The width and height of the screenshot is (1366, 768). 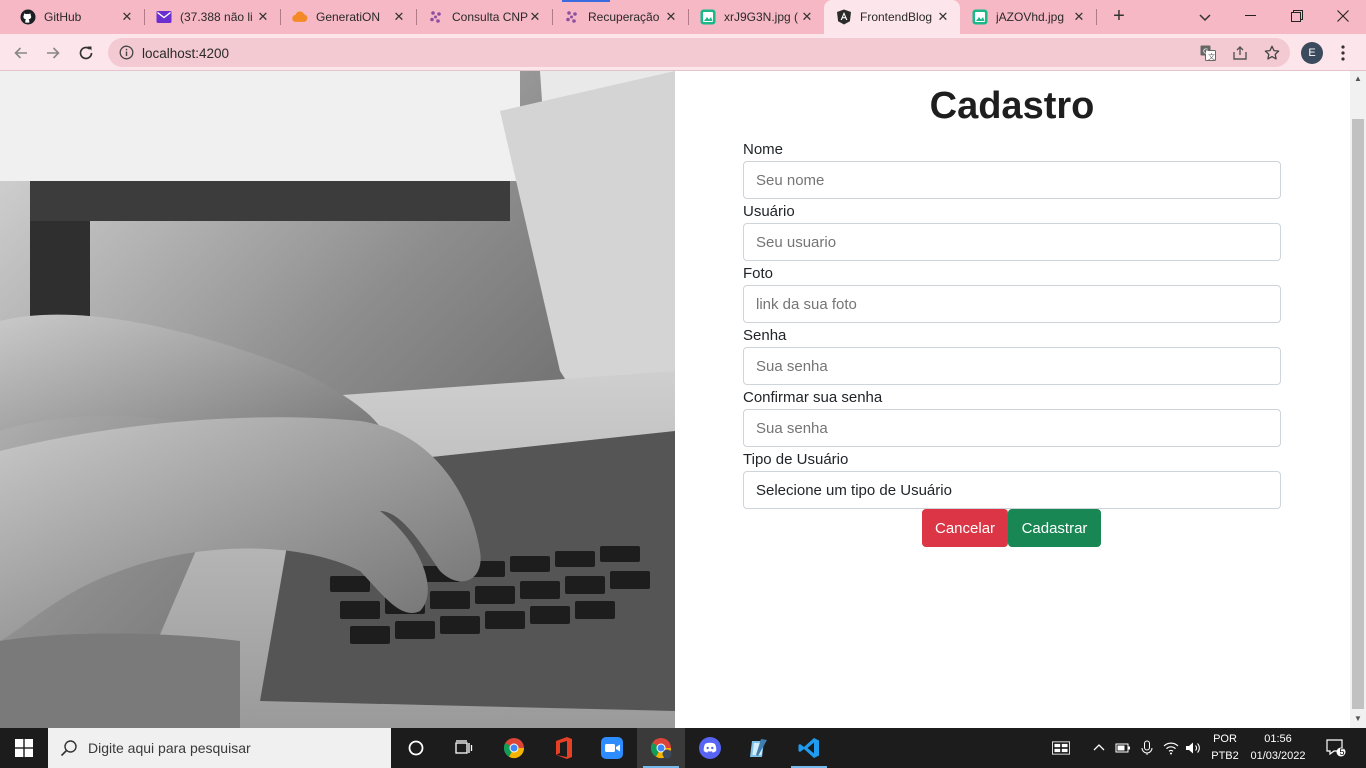 What do you see at coordinates (1208, 53) in the screenshot?
I see `translate-icon: G文` at bounding box center [1208, 53].